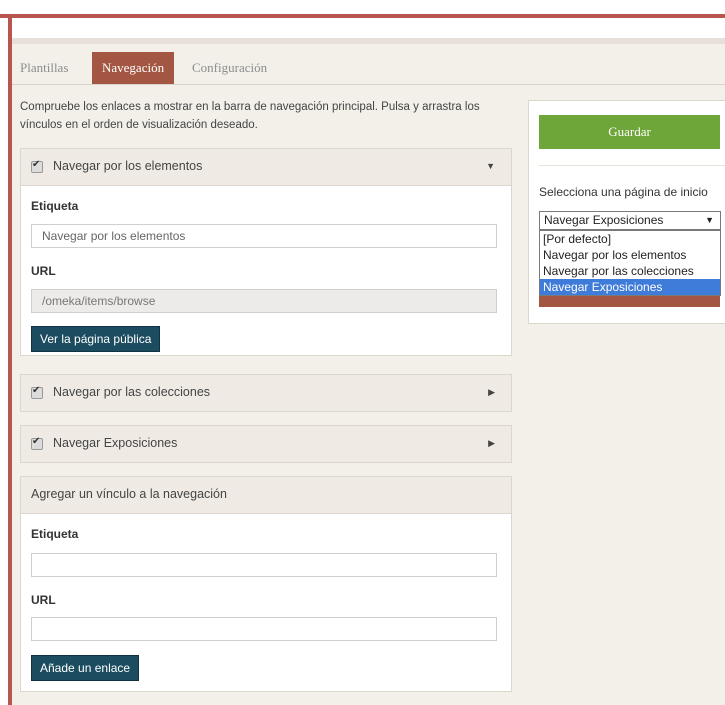 This screenshot has height=705, width=725. I want to click on homepage-option-selected: Navegar Exposiciones, so click(630, 287).